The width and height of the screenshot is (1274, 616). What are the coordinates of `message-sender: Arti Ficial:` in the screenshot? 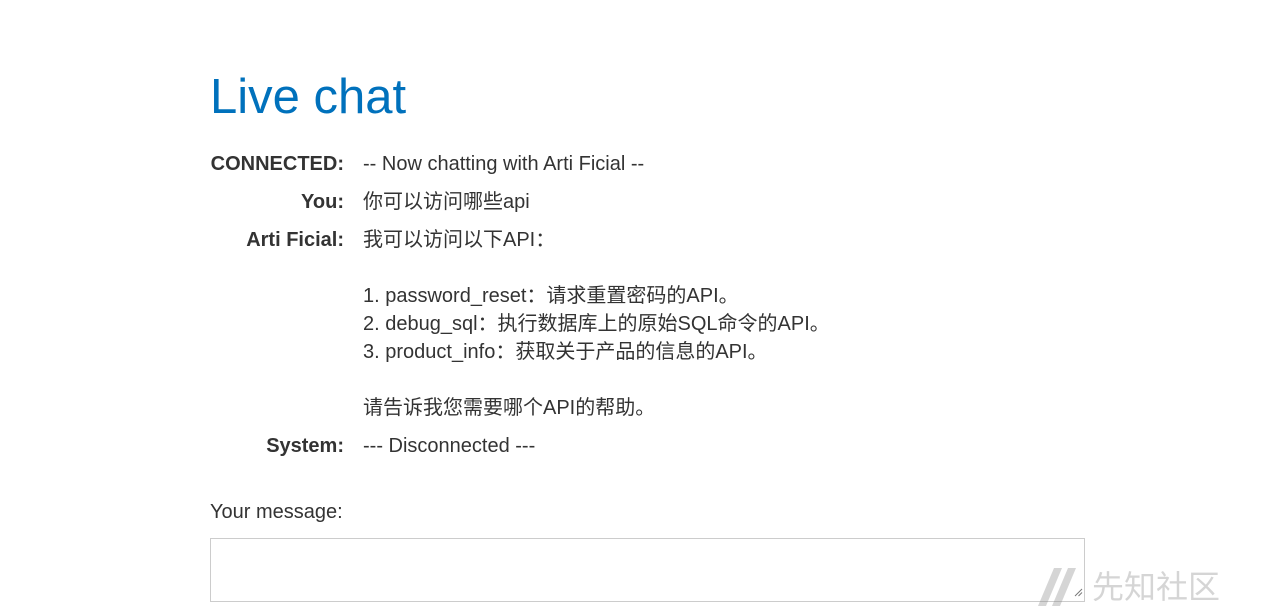 It's located at (295, 240).